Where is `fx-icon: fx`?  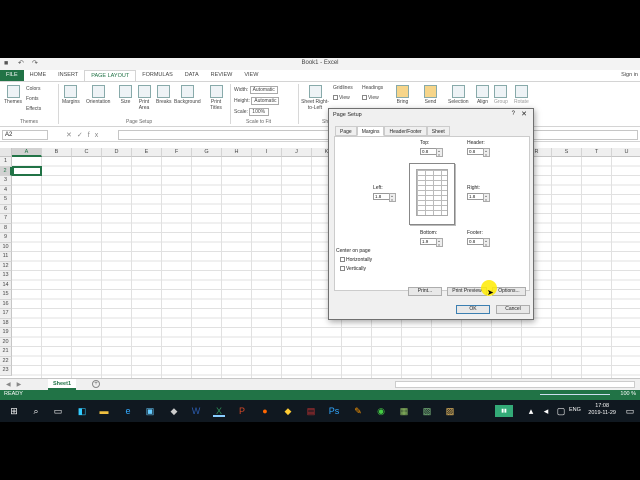
fx-icon: fx is located at coordinates (95, 135).